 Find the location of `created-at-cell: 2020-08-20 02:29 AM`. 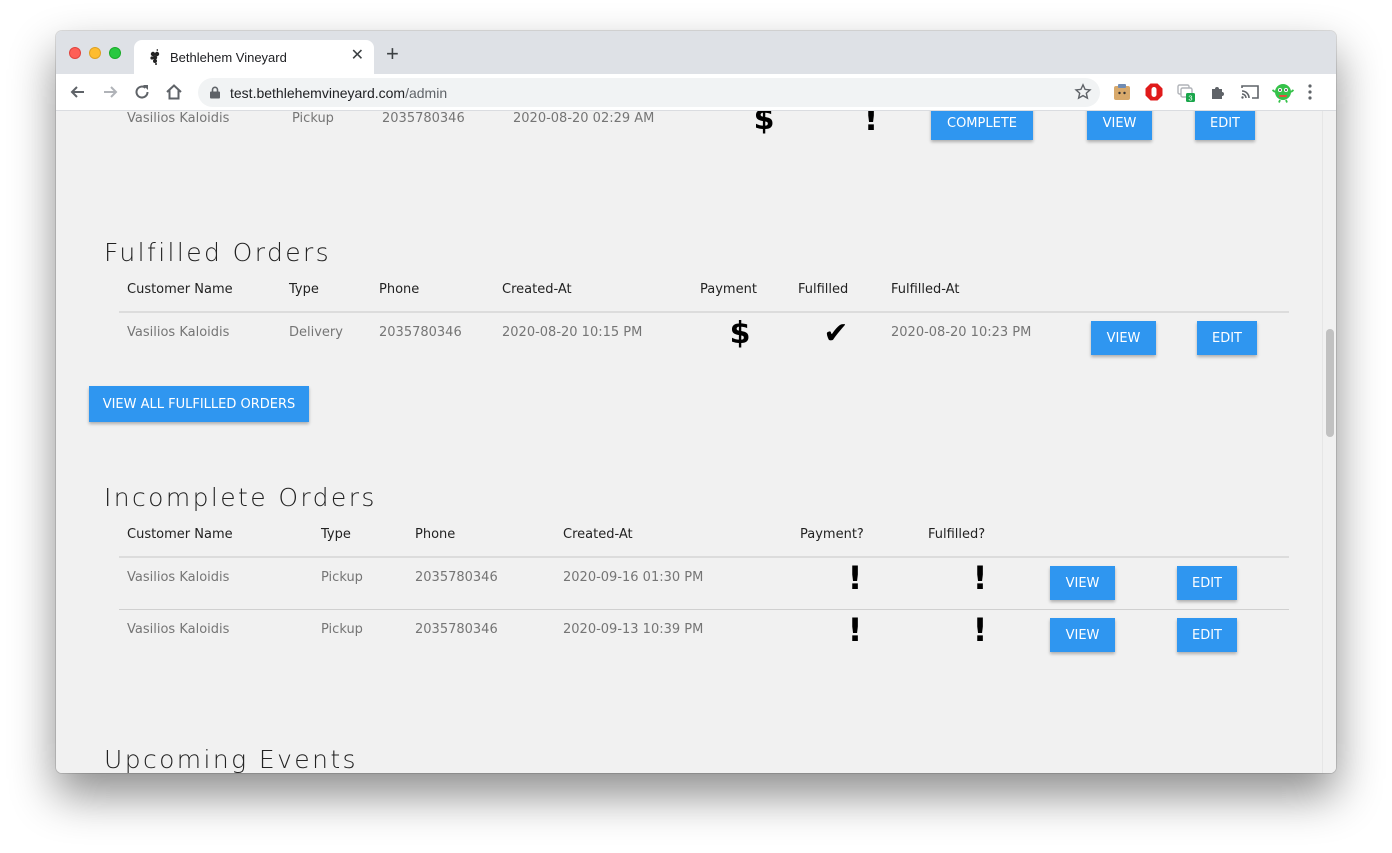

created-at-cell: 2020-08-20 02:29 AM is located at coordinates (584, 118).